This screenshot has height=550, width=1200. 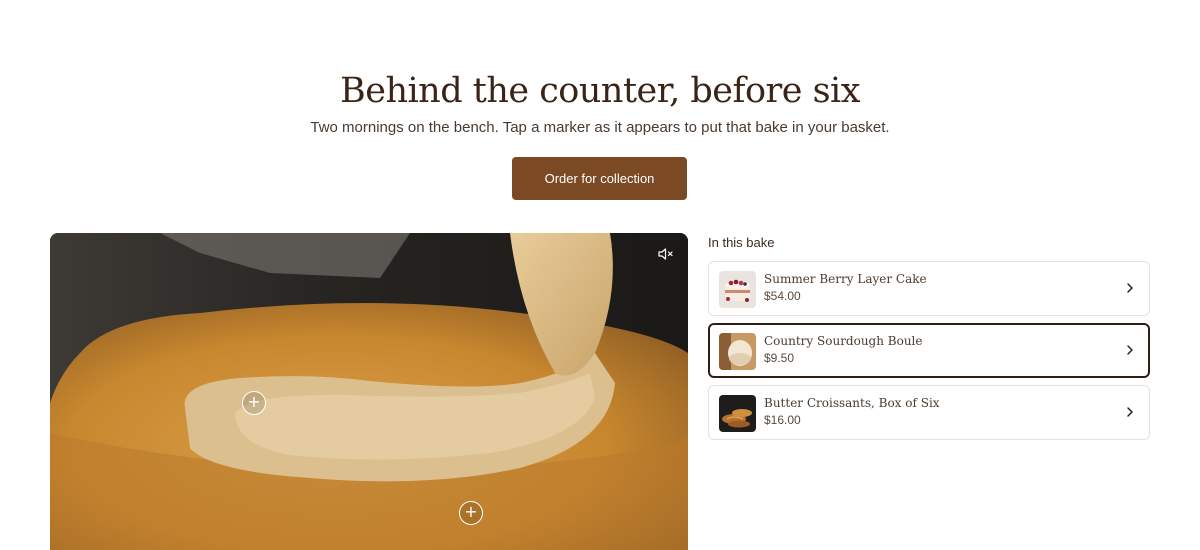 What do you see at coordinates (782, 296) in the screenshot?
I see `product-price: $54.00` at bounding box center [782, 296].